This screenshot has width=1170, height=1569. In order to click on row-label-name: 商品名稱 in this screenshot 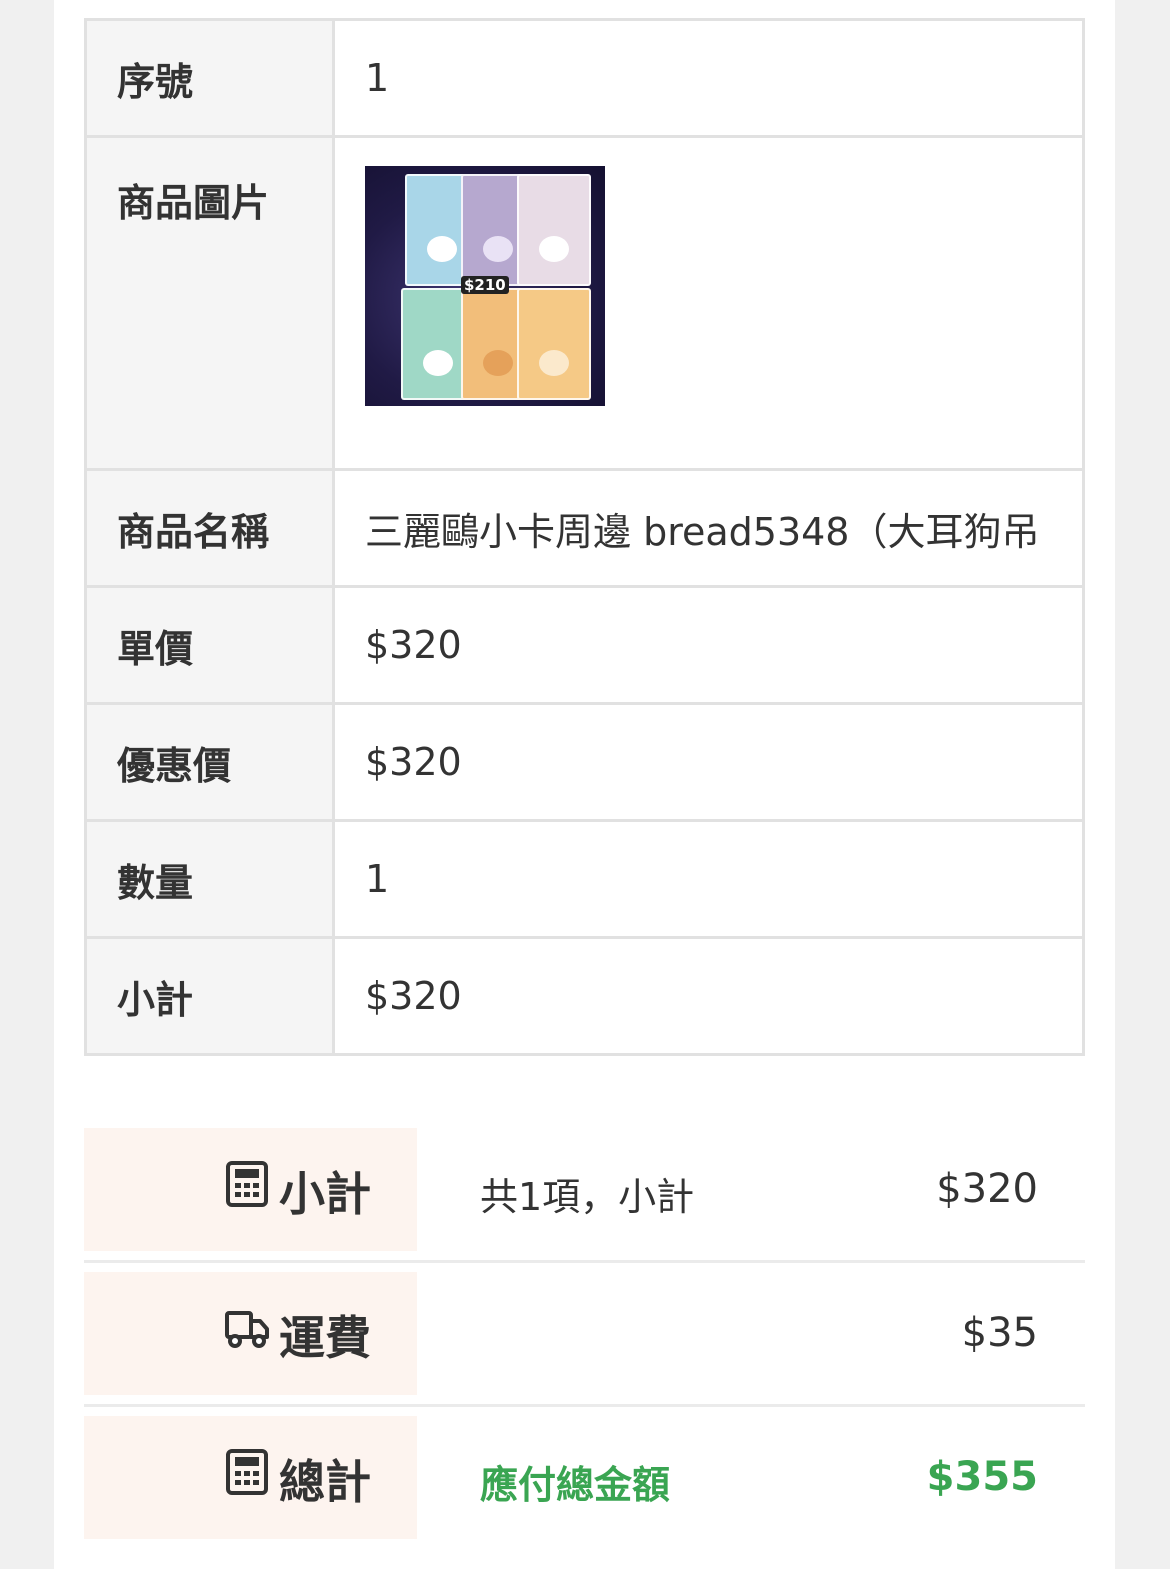, I will do `click(209, 528)`.